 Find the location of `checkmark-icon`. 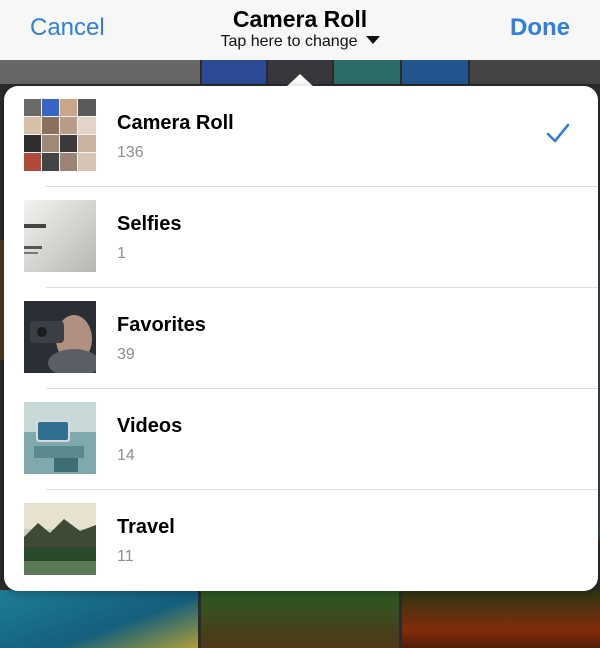

checkmark-icon is located at coordinates (558, 133).